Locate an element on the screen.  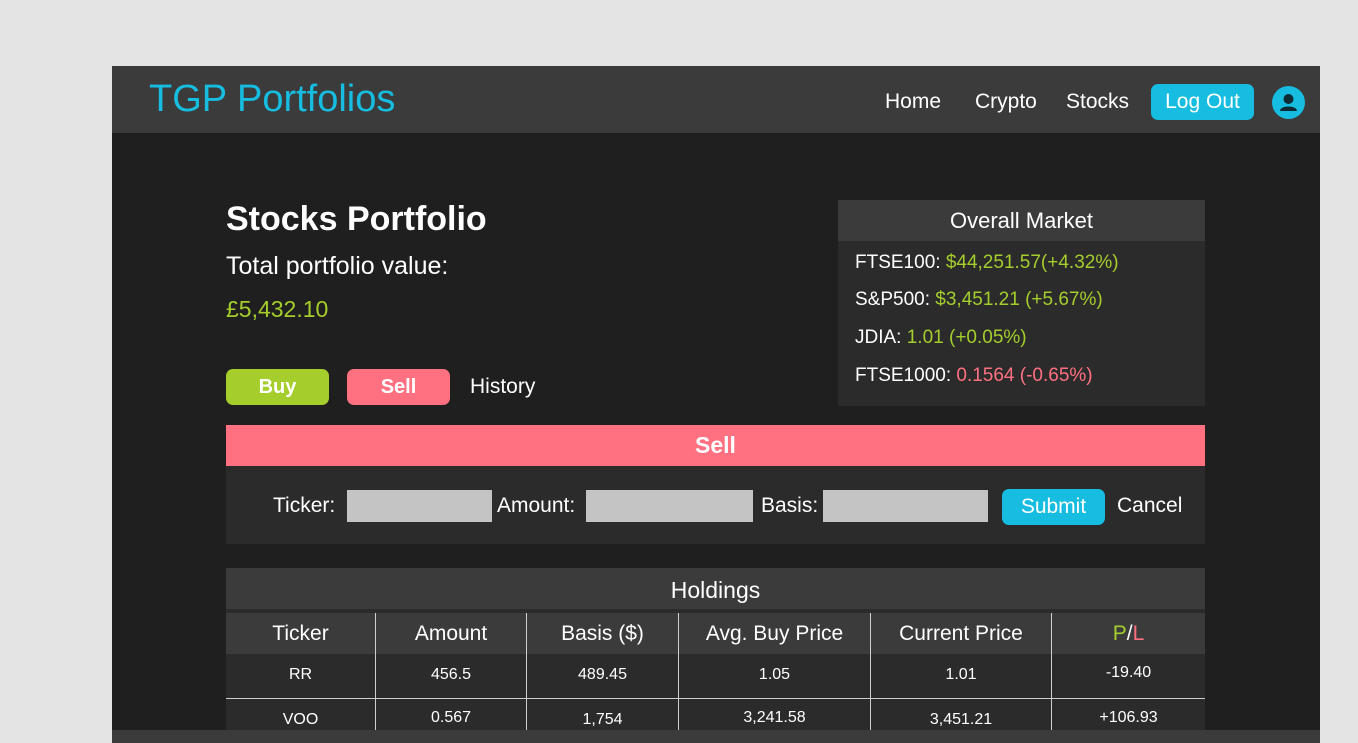
market-index-value: 1.01 (+0.05%) is located at coordinates (966, 337).